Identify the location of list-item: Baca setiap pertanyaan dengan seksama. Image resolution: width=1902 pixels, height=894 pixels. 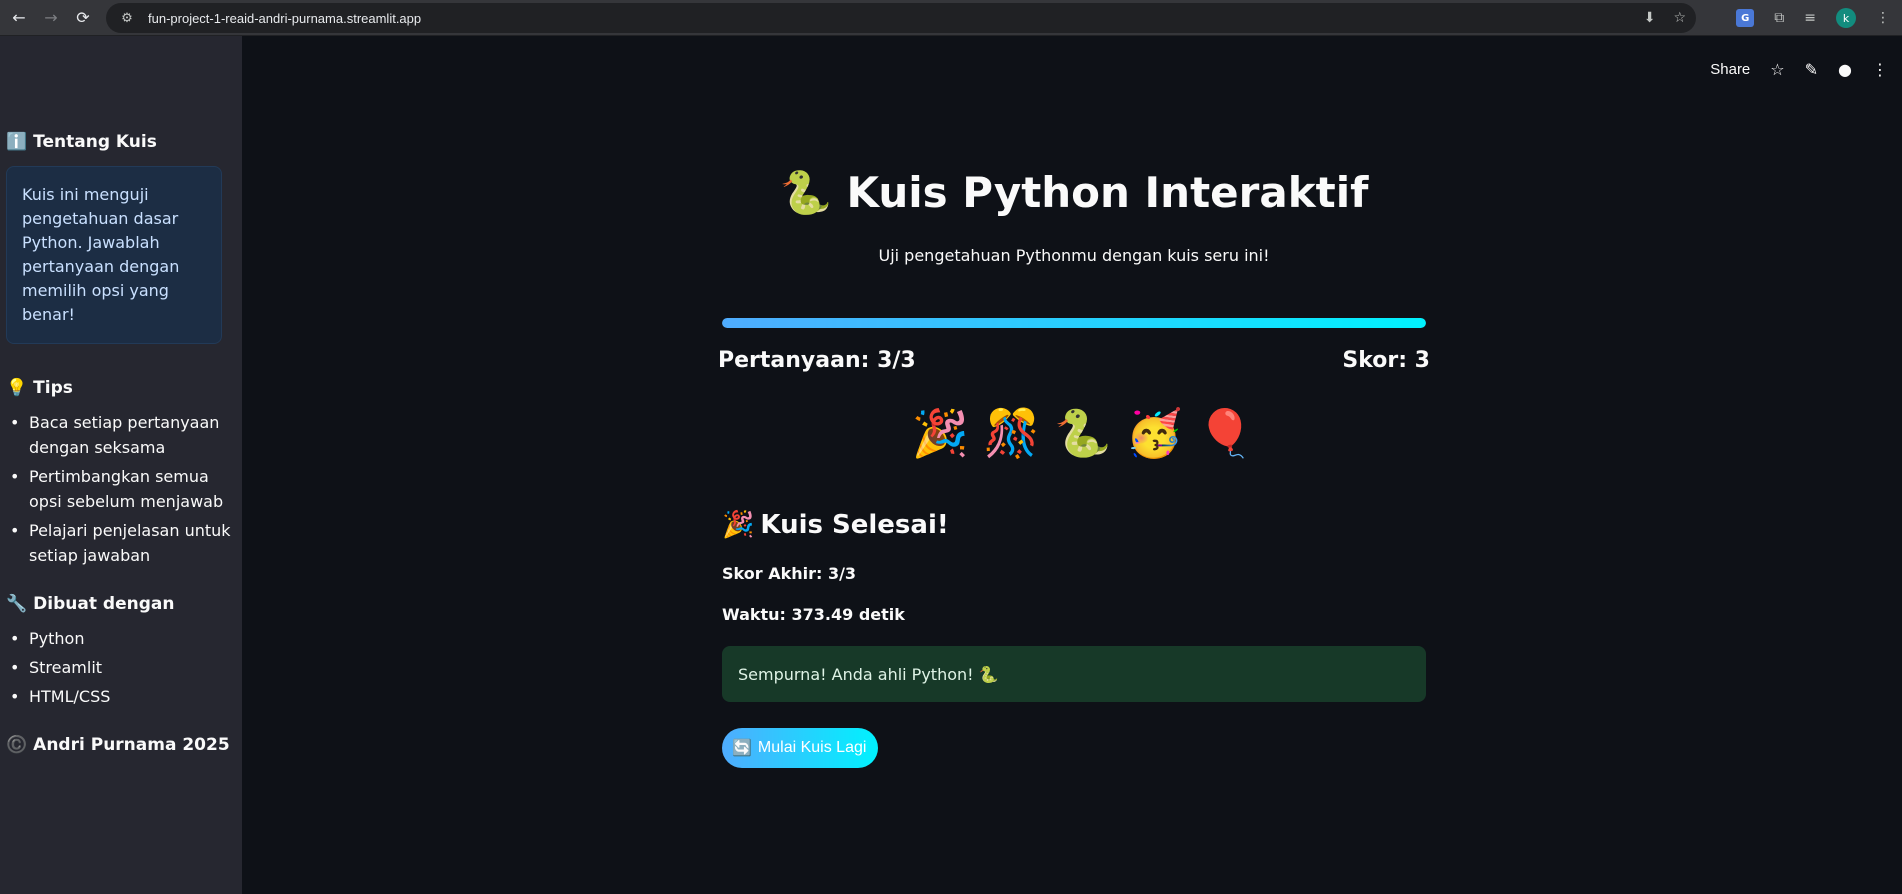
(121, 435).